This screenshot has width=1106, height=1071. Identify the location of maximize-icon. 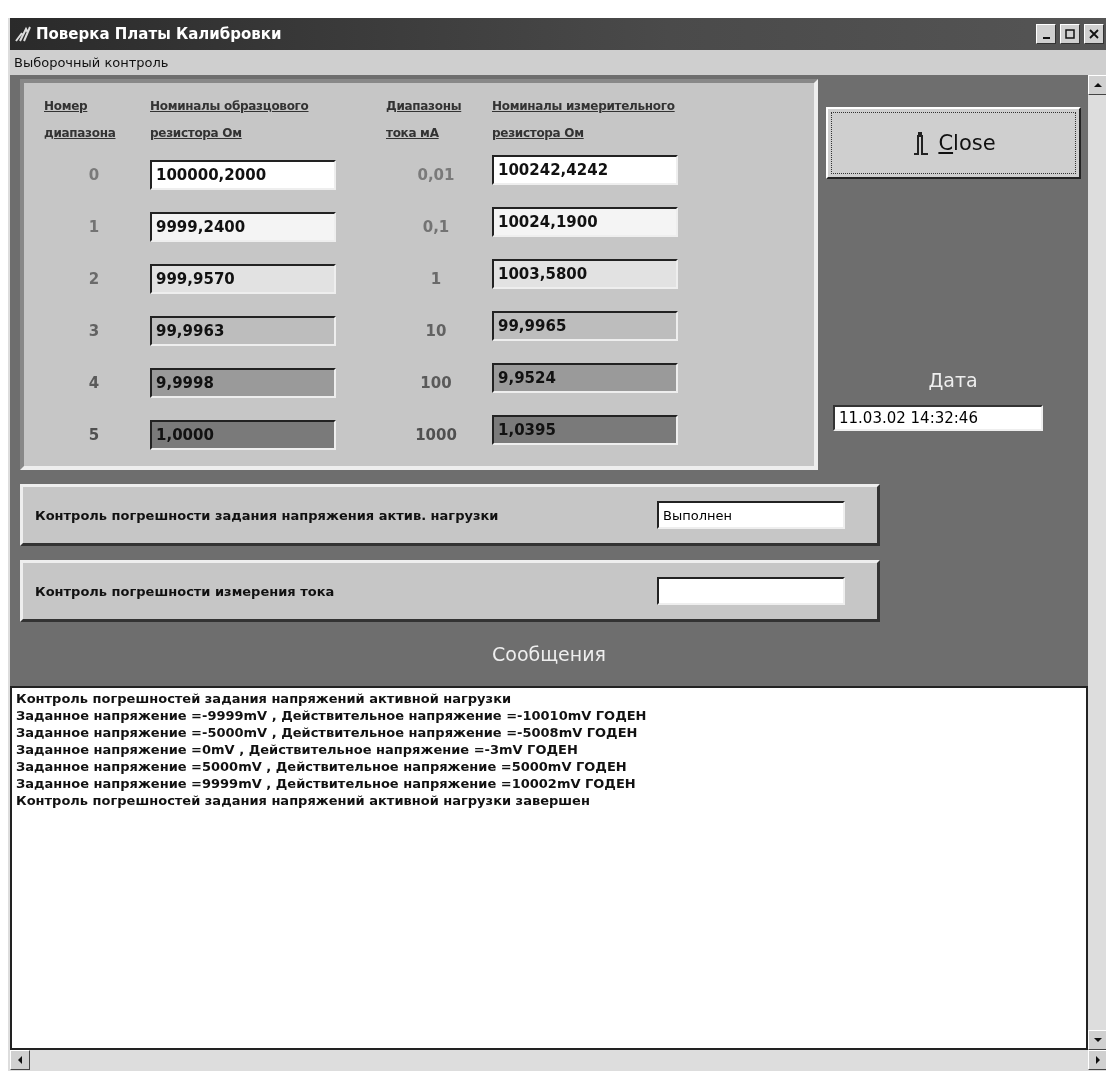
(1070, 34).